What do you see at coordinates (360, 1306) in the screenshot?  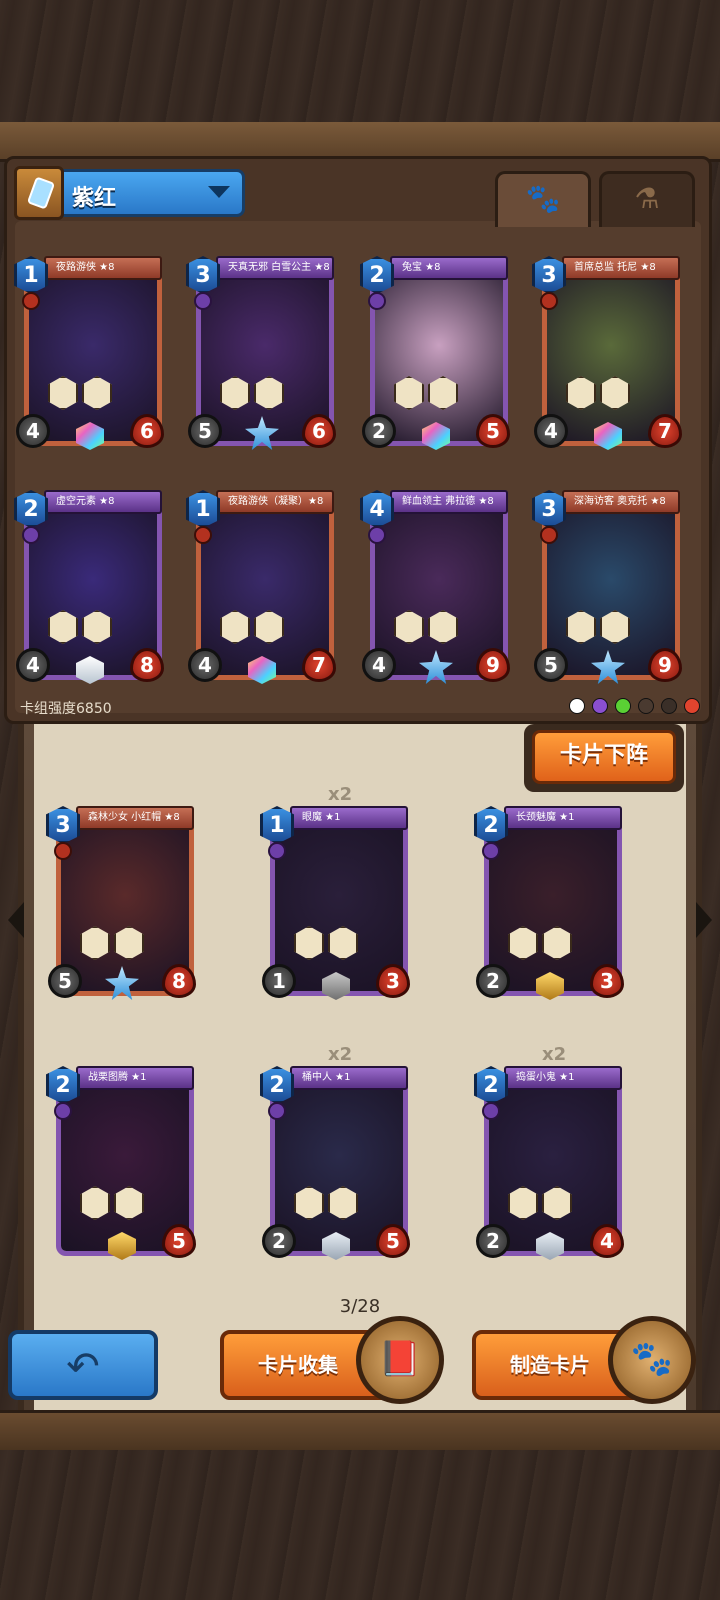 I see `page-indicator: 3/28` at bounding box center [360, 1306].